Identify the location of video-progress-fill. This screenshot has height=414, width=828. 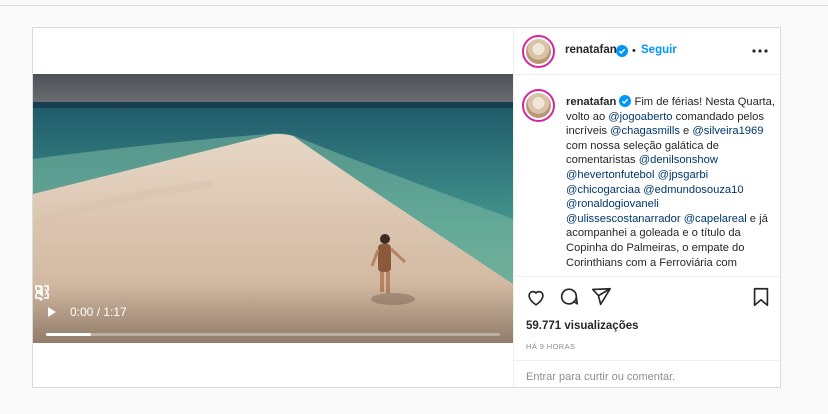
(69, 334).